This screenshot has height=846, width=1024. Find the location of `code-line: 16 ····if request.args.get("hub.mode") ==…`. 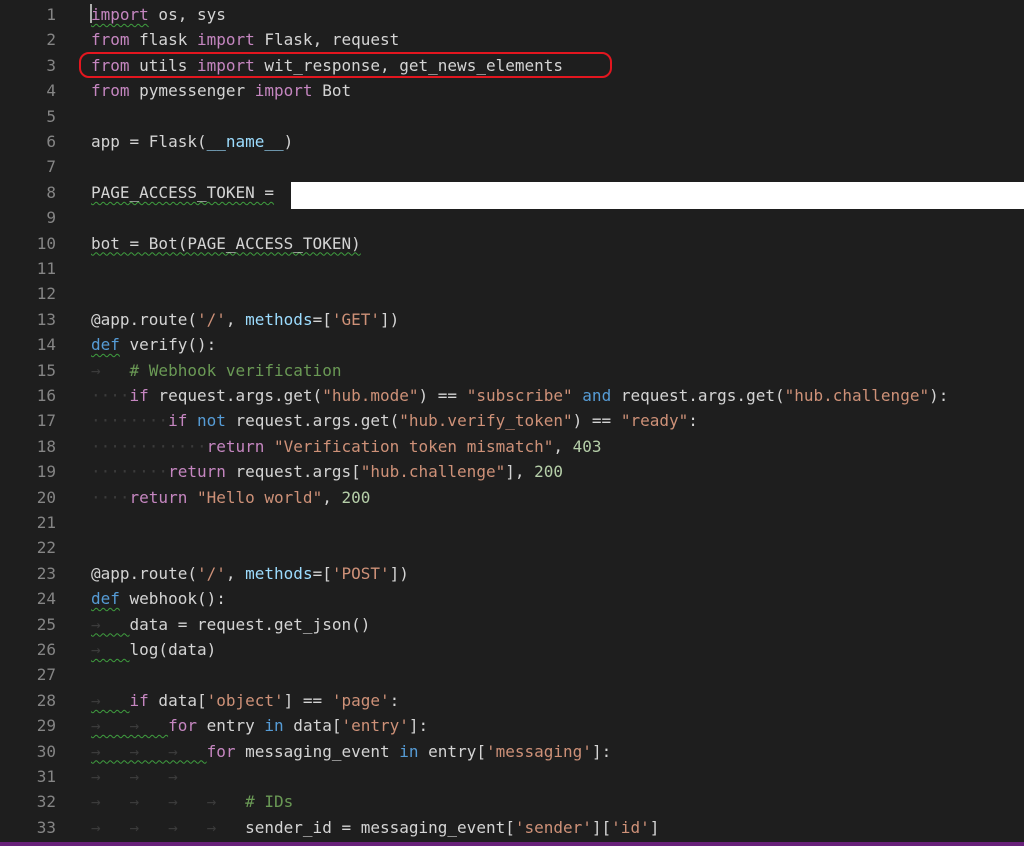

code-line: 16 ····if request.args.get("hub.mode") ==… is located at coordinates (512, 395).